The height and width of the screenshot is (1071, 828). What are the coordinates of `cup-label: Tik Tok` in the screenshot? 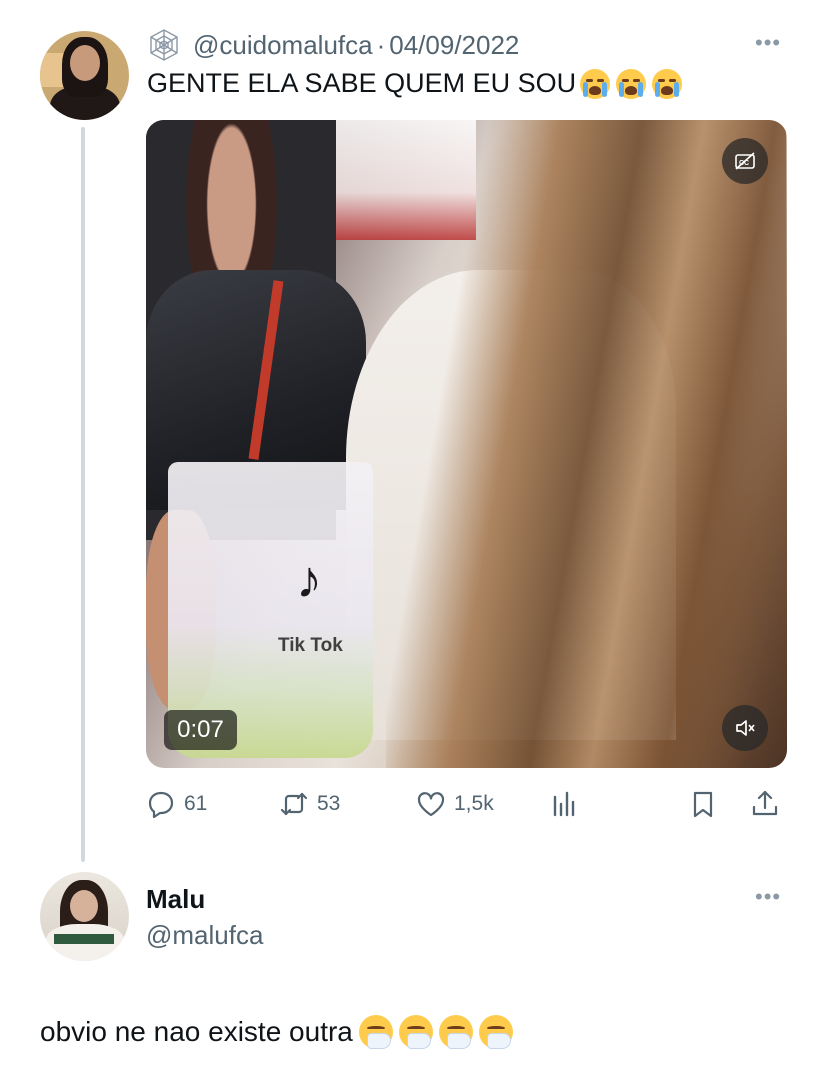 It's located at (310, 645).